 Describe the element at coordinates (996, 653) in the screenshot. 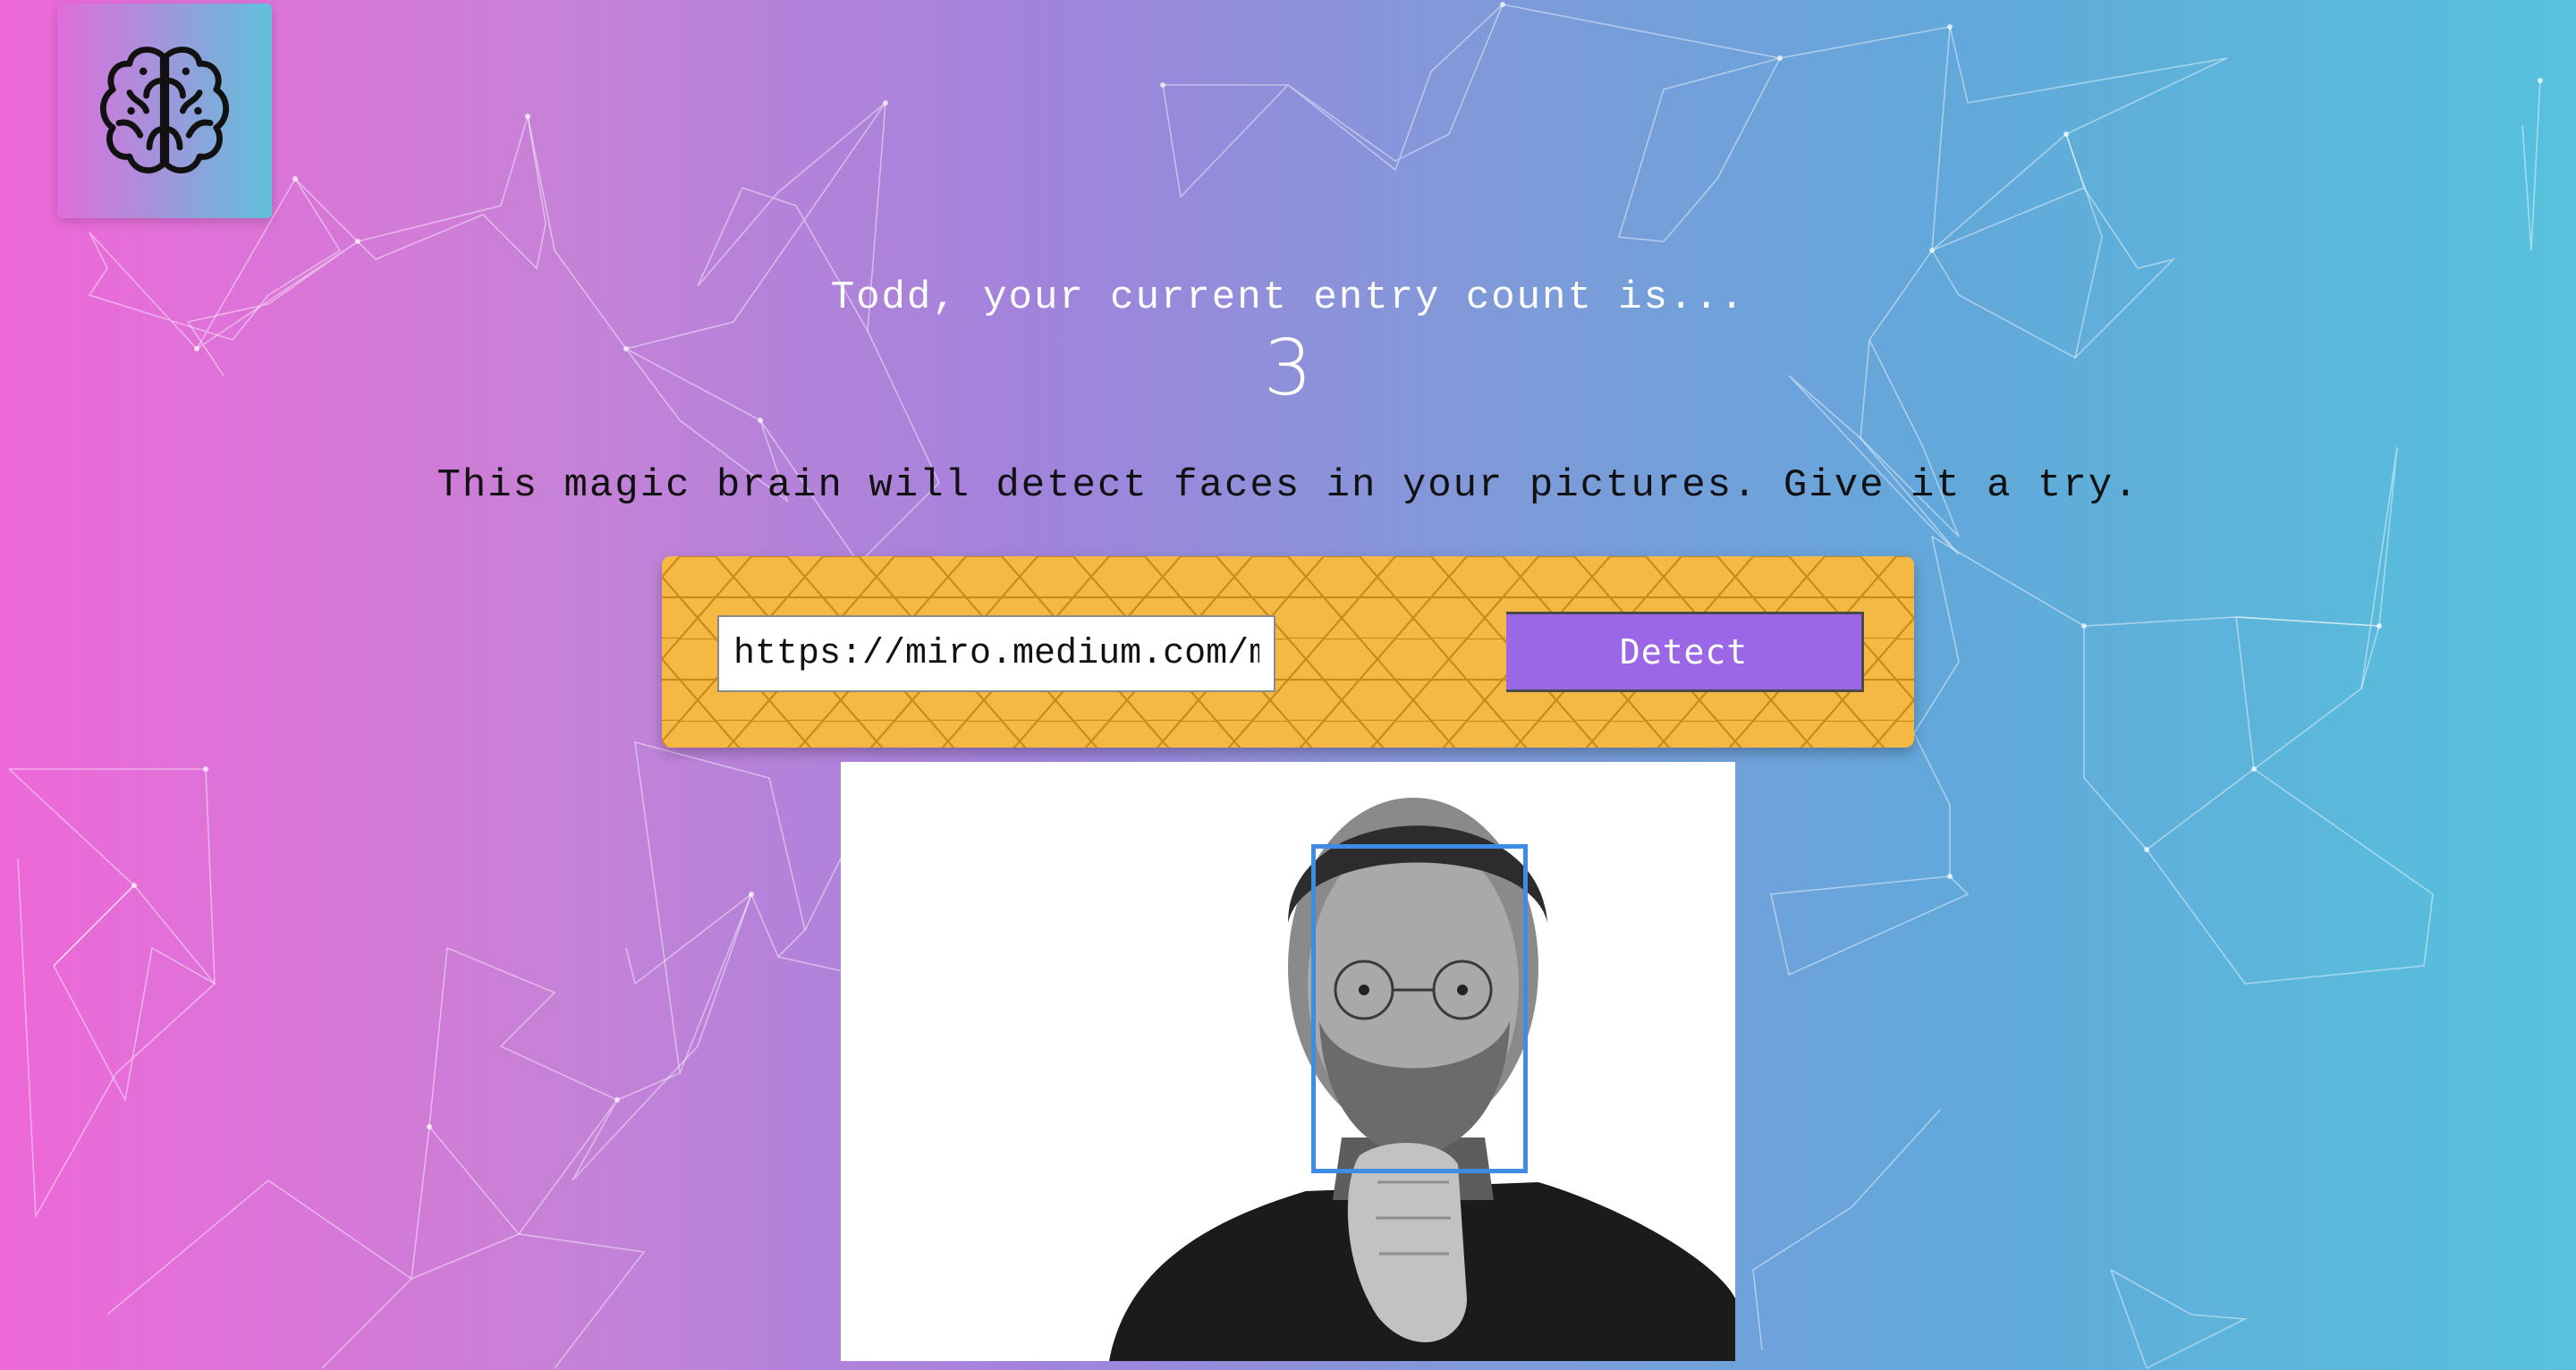

I see `image-url-input` at that location.